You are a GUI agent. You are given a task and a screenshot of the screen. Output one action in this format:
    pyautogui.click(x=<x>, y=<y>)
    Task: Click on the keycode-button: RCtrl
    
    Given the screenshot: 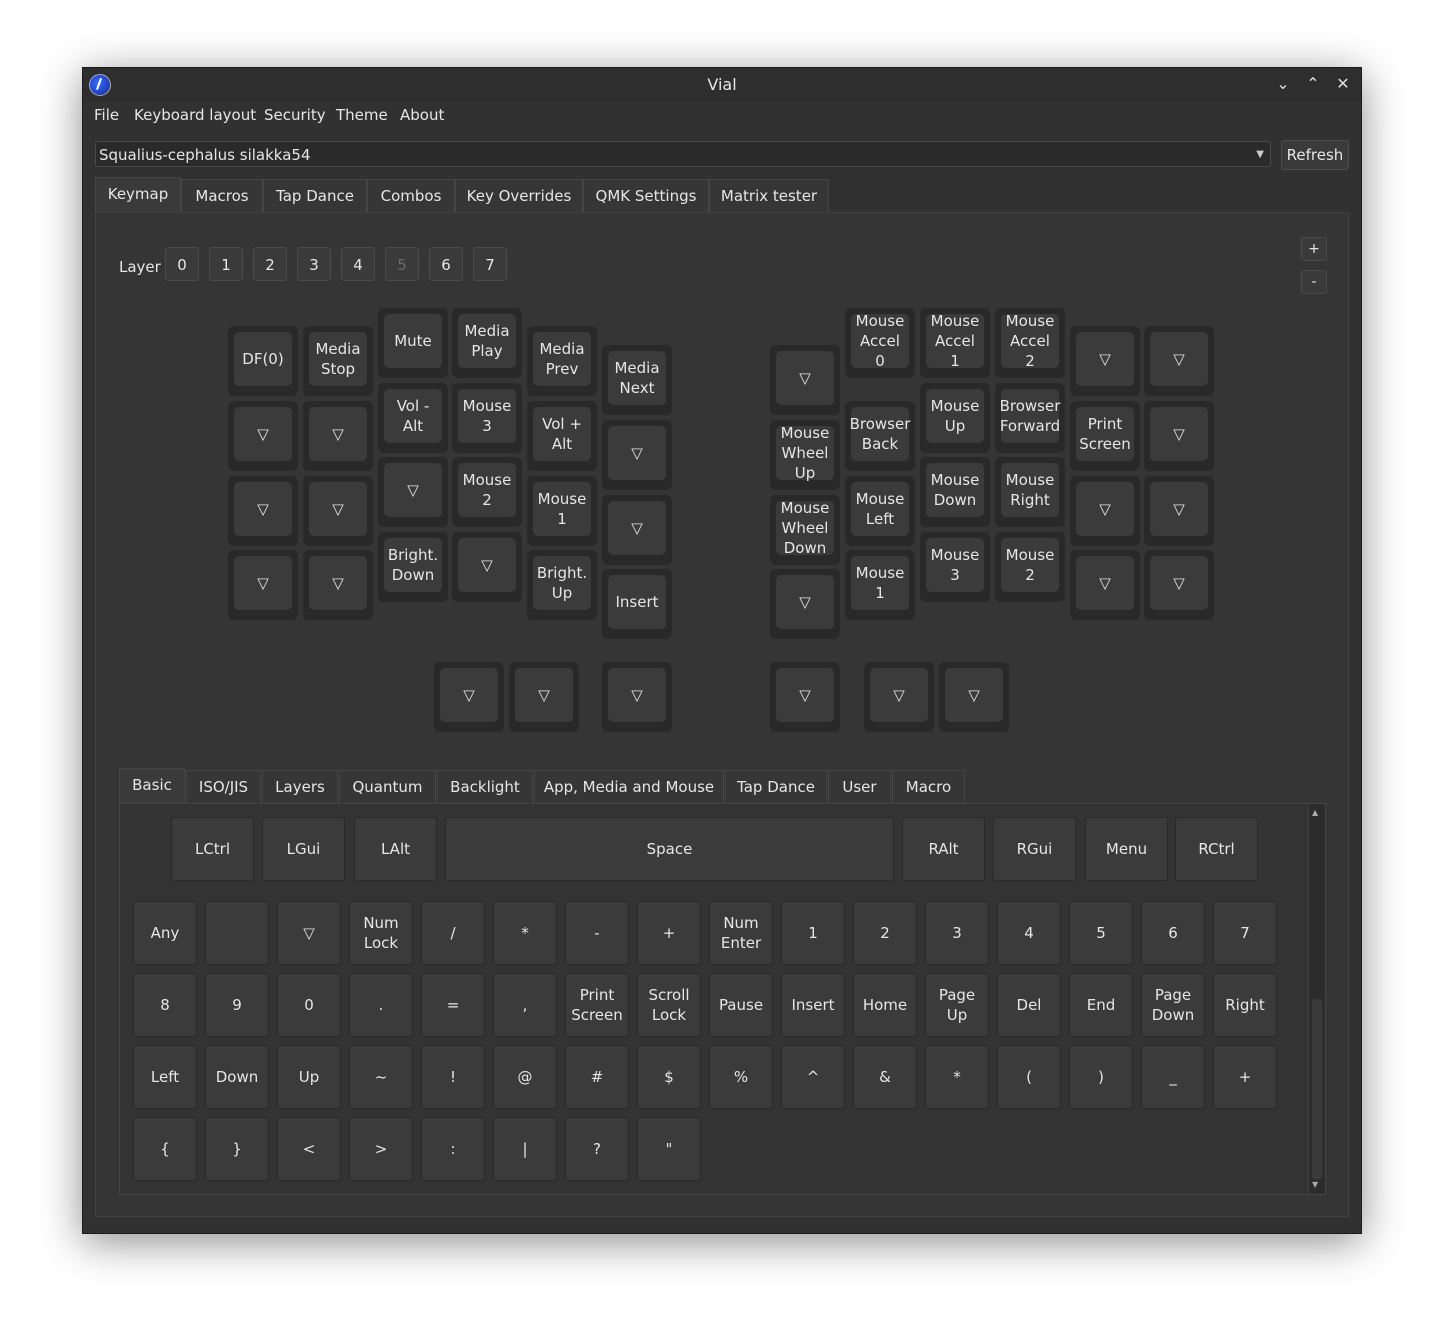 What is the action you would take?
    pyautogui.click(x=1216, y=849)
    